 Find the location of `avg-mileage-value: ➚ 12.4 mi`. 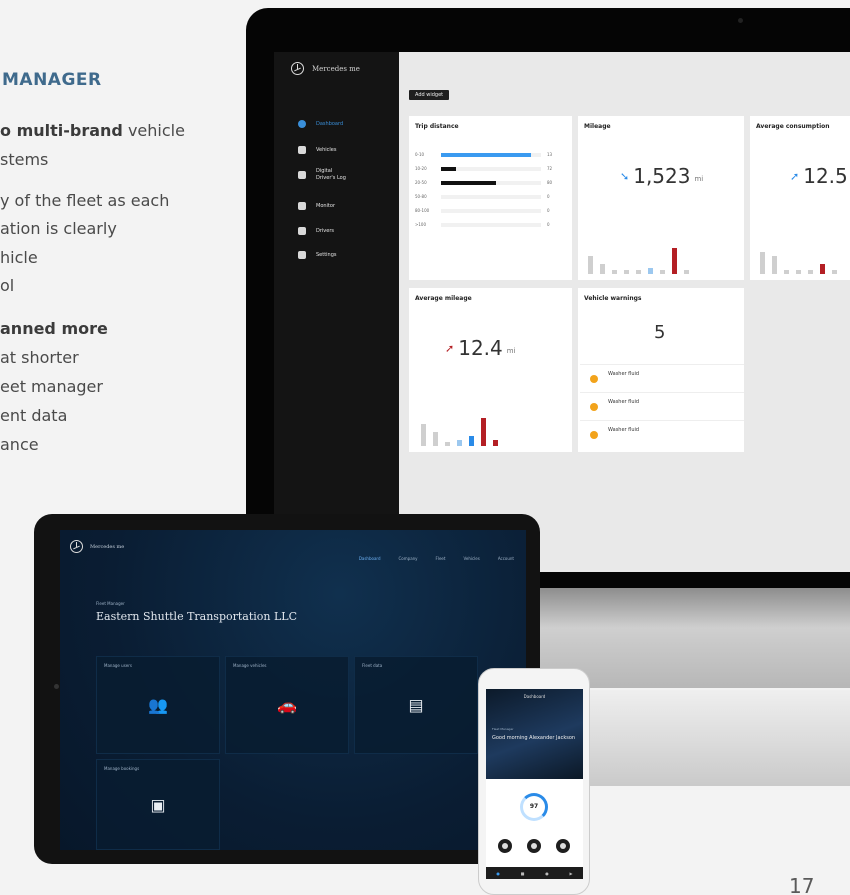

avg-mileage-value: ➚ 12.4 mi is located at coordinates (480, 348).